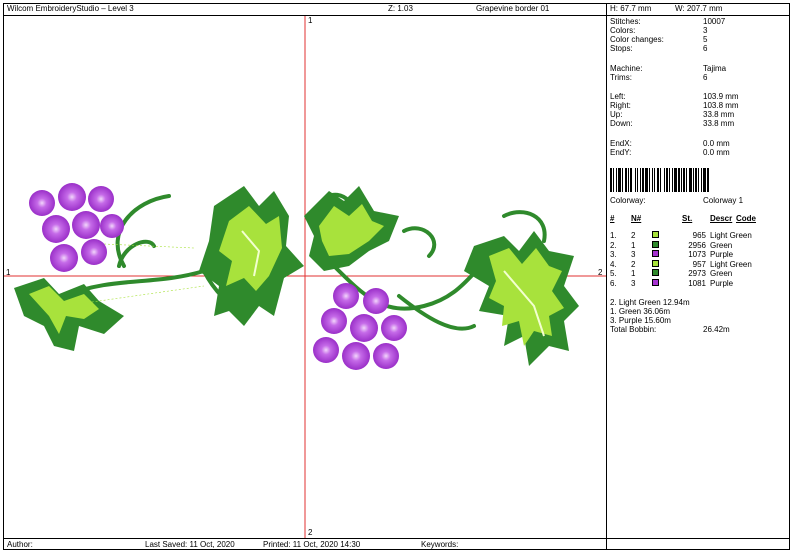  What do you see at coordinates (677, 200) in the screenshot?
I see `stat-colorway: Colorway: Colorway 1` at bounding box center [677, 200].